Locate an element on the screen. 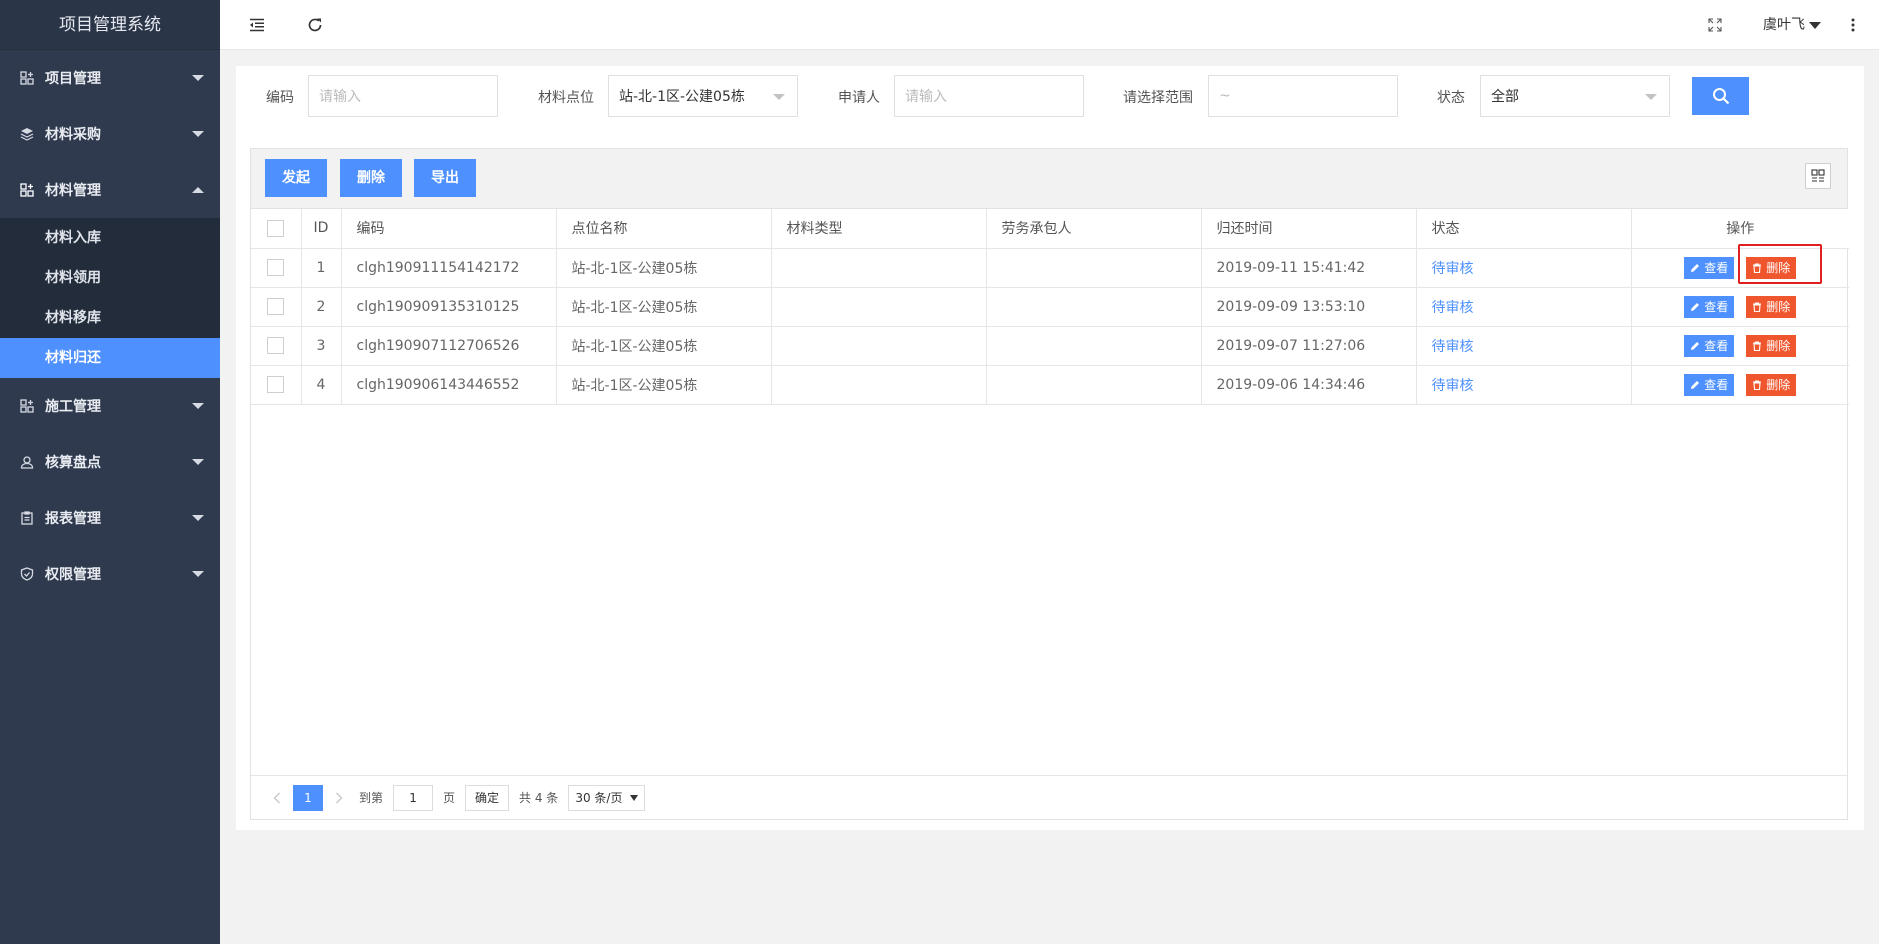 The width and height of the screenshot is (1879, 944). select-all-checkbox is located at coordinates (276, 228).